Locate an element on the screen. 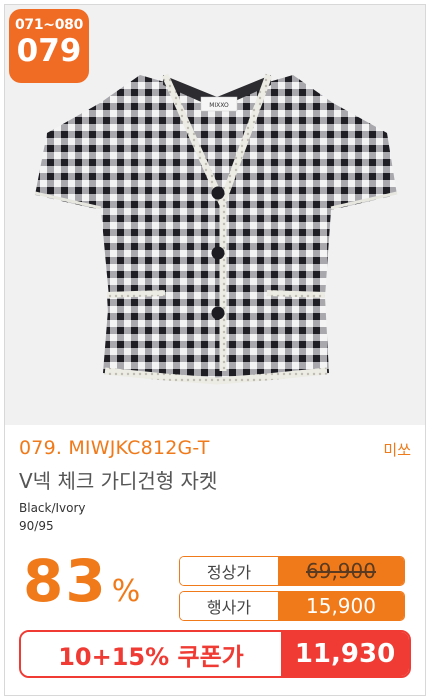 This screenshot has width=430, height=700. product-size: 90/95 is located at coordinates (36, 526).